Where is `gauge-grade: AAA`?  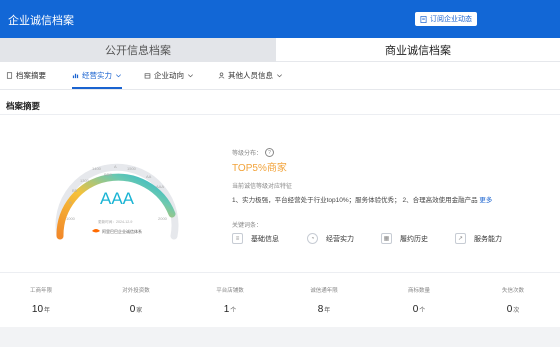 gauge-grade: AAA is located at coordinates (117, 198).